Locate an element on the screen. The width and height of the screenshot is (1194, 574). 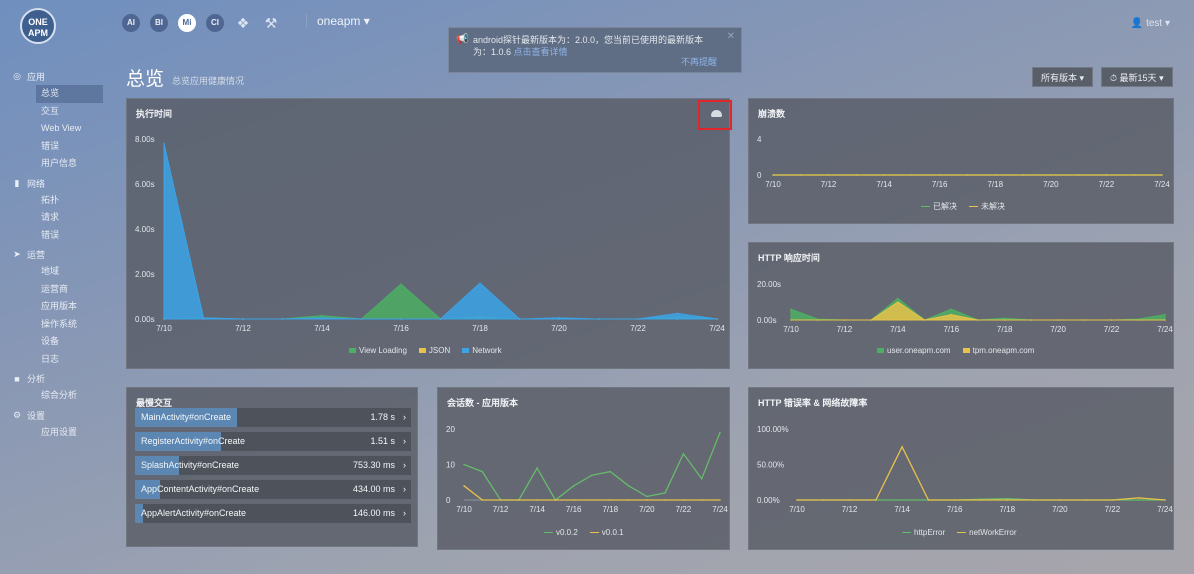
legend-item: netWorkError is located at coordinates (987, 532).